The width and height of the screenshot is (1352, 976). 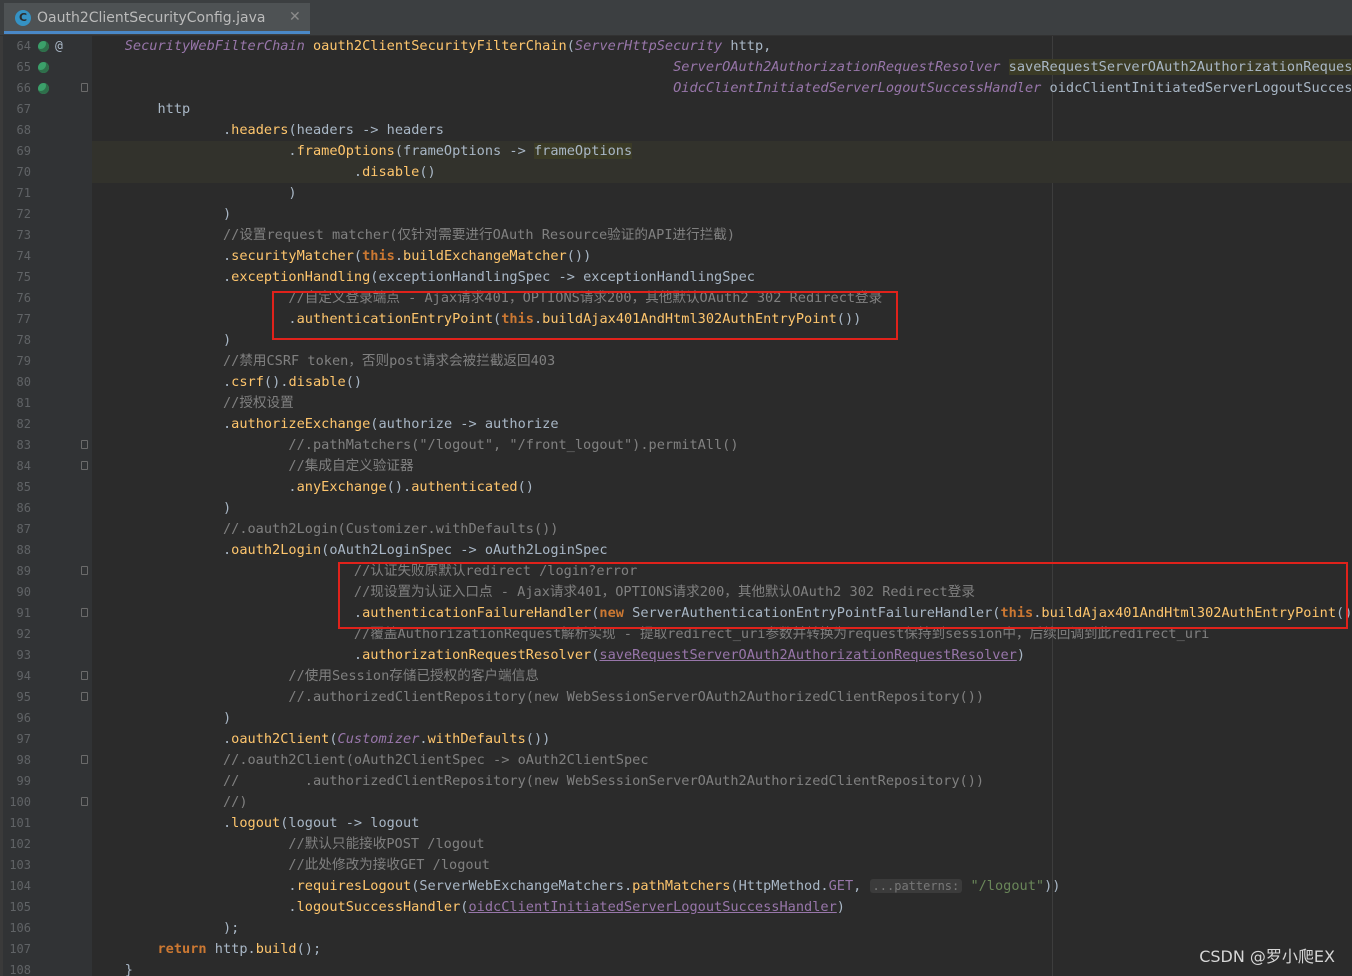 What do you see at coordinates (20, 823) in the screenshot?
I see `line-number: 101` at bounding box center [20, 823].